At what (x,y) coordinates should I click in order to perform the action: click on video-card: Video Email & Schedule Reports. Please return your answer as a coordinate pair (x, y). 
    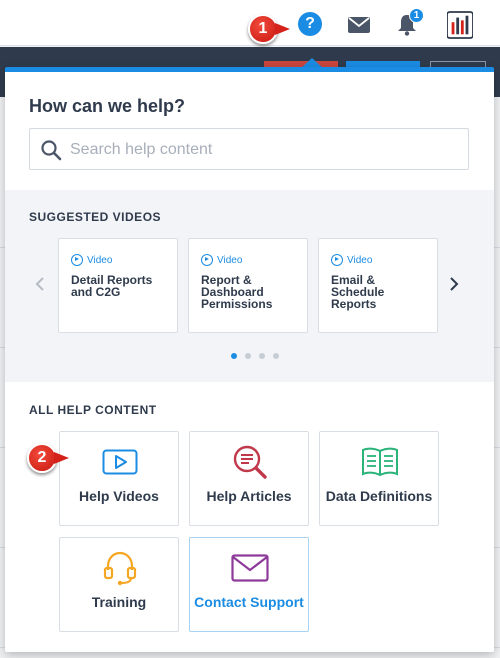
    Looking at the image, I should click on (378, 285).